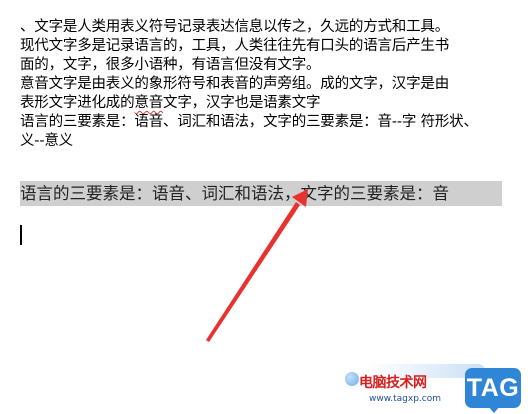 The height and width of the screenshot is (414, 528). I want to click on text-line-3: 面的，文字，很多小语种，有语言但没有文字。, so click(170, 65).